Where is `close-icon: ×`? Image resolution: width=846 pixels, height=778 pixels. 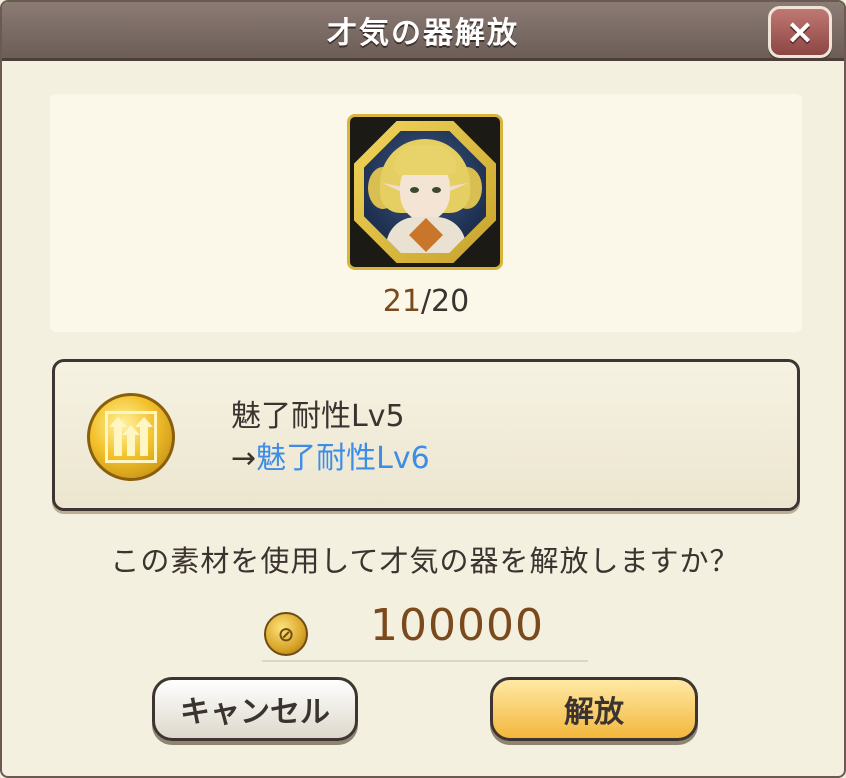
close-icon: × is located at coordinates (800, 32).